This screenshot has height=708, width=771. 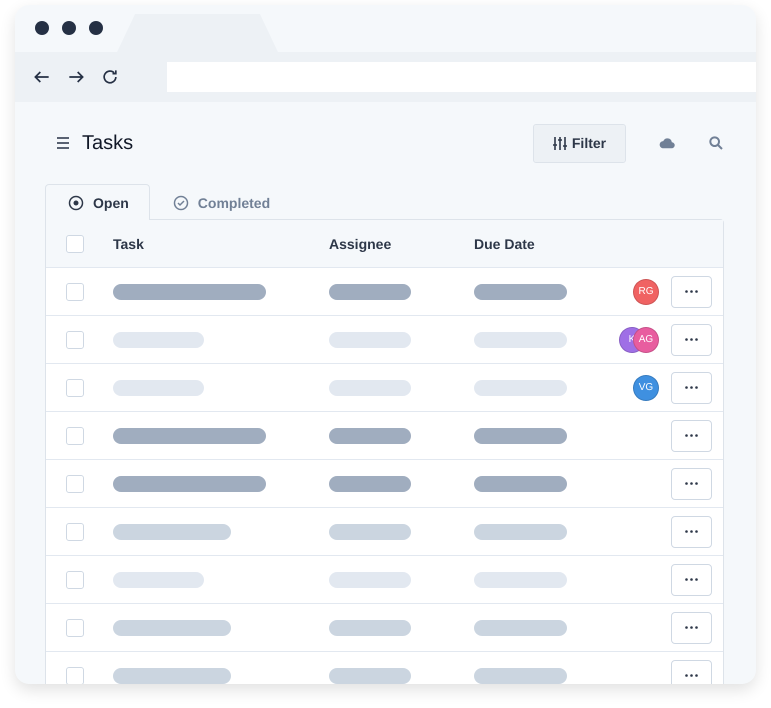 I want to click on column-header: Task, so click(x=129, y=244).